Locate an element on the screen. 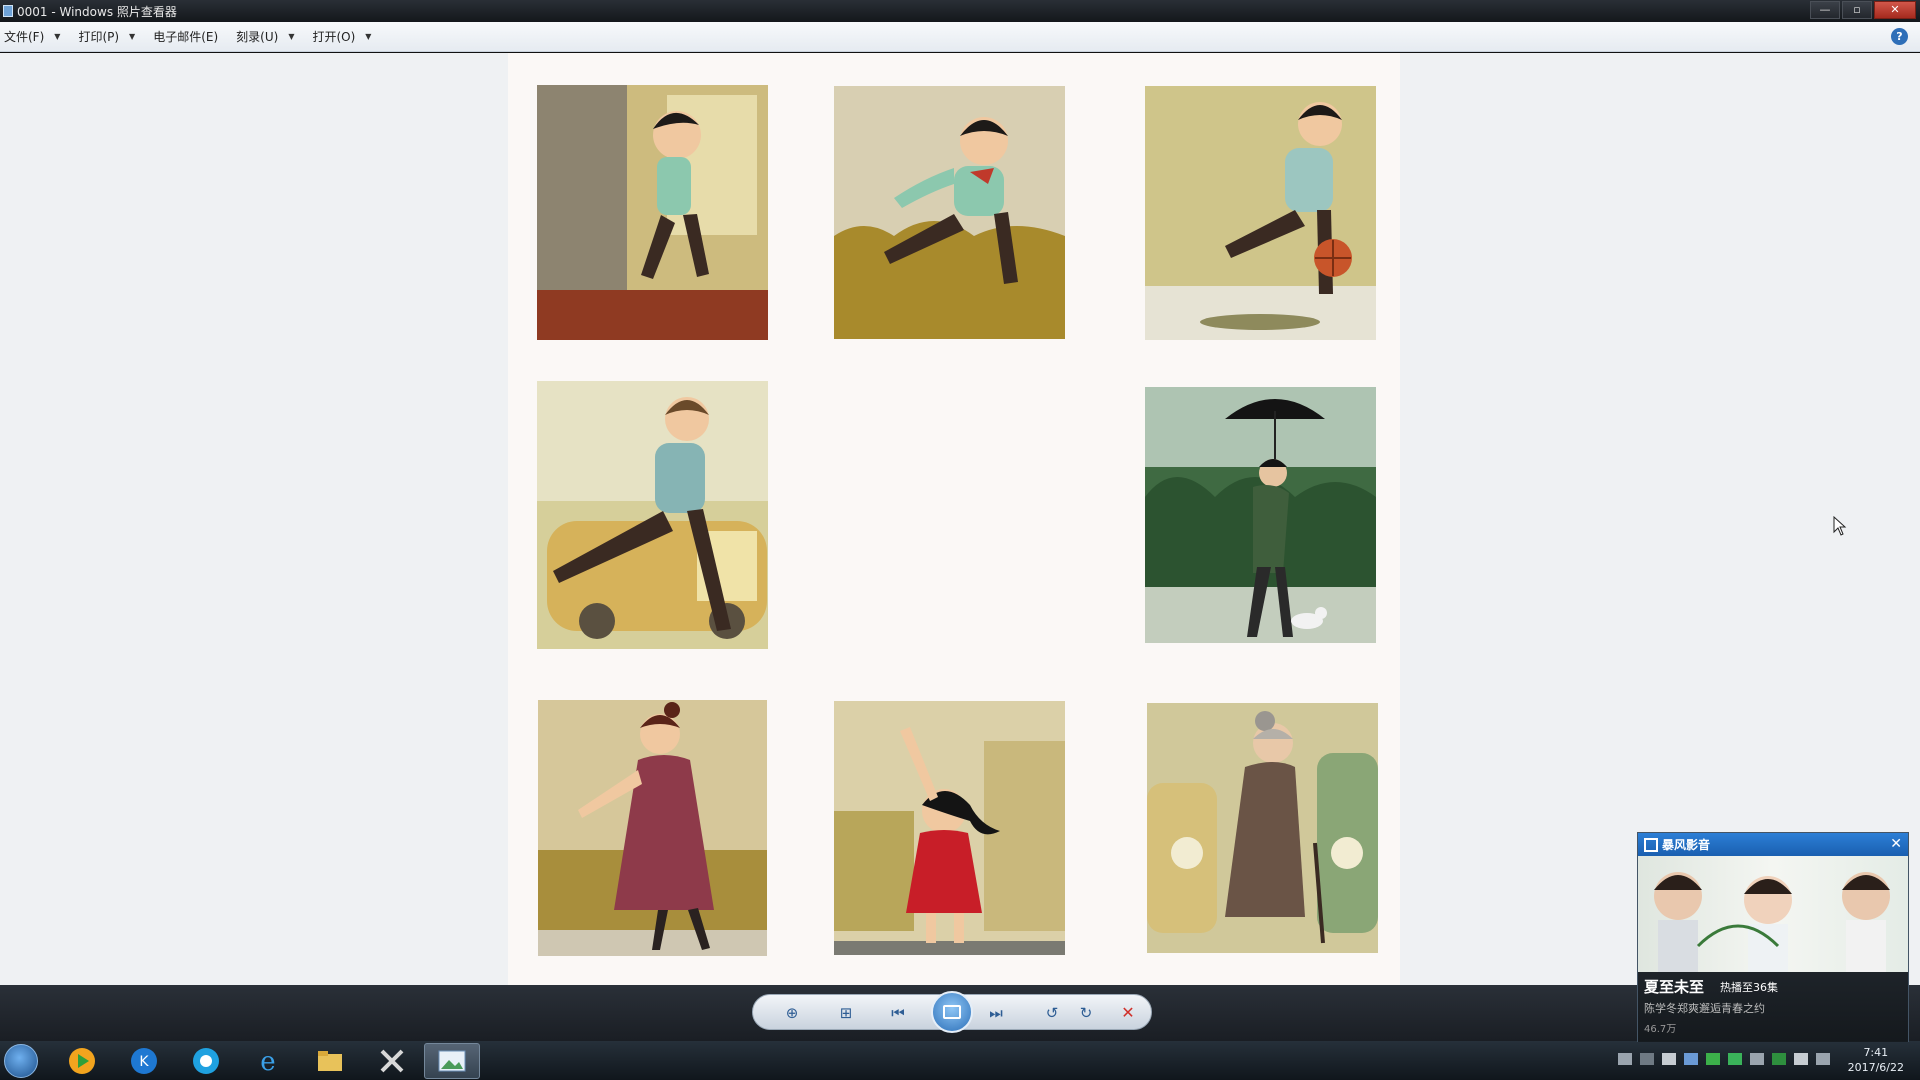 The image size is (1920, 1080). next-icon: ⏭ is located at coordinates (996, 1013).